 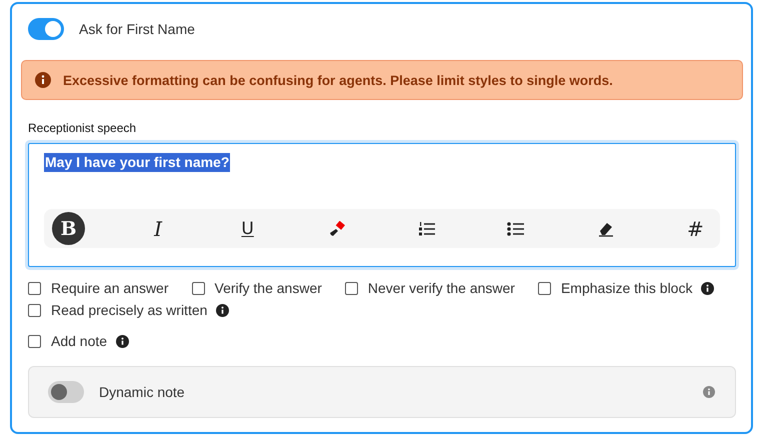 I want to click on eraser-icon, so click(x=605, y=228).